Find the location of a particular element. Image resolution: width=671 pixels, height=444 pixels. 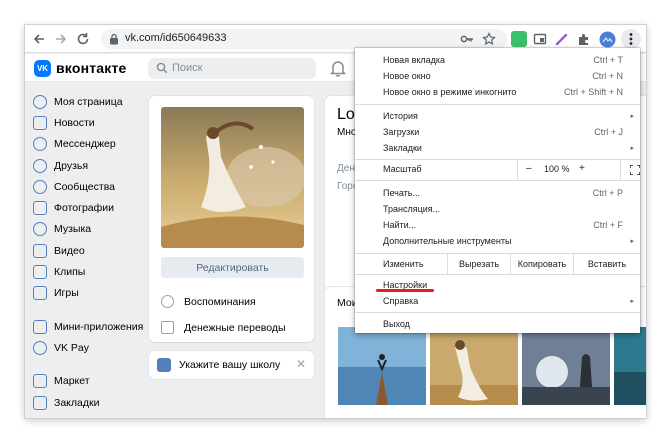

nav-item-communities: Сообщества is located at coordinates (85, 186).